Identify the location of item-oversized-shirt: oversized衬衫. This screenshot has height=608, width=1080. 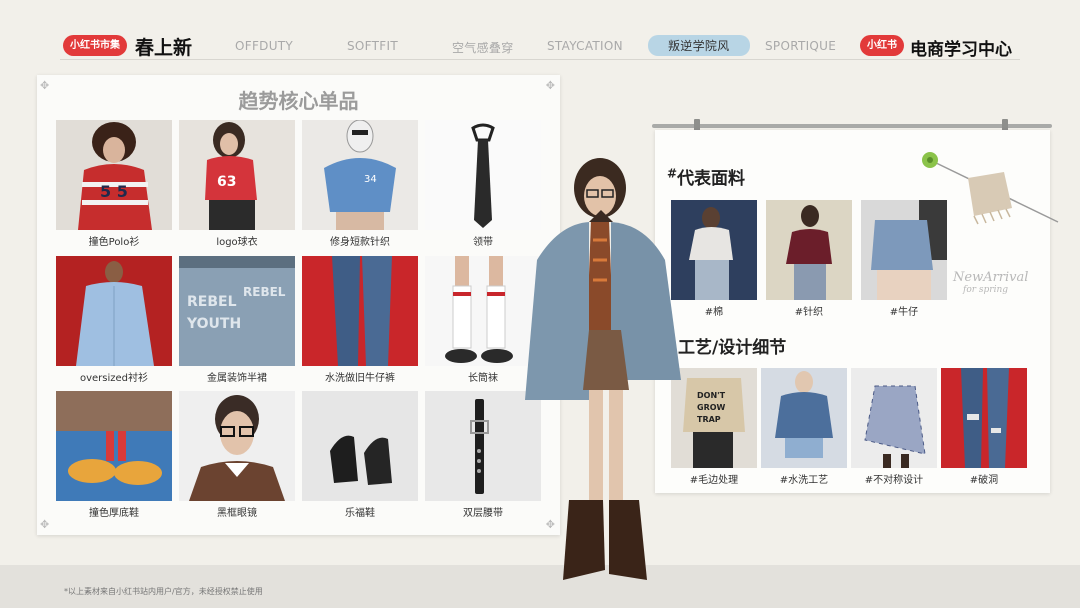
(114, 320).